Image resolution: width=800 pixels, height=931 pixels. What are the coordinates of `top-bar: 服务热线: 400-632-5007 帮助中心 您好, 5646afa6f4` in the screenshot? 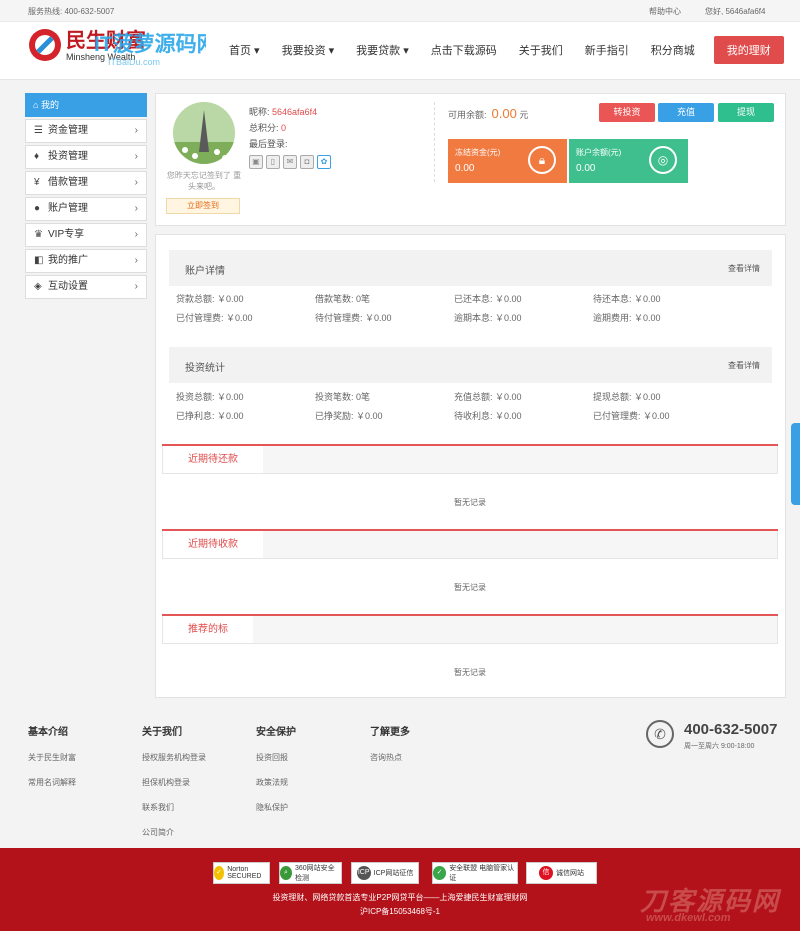 It's located at (400, 11).